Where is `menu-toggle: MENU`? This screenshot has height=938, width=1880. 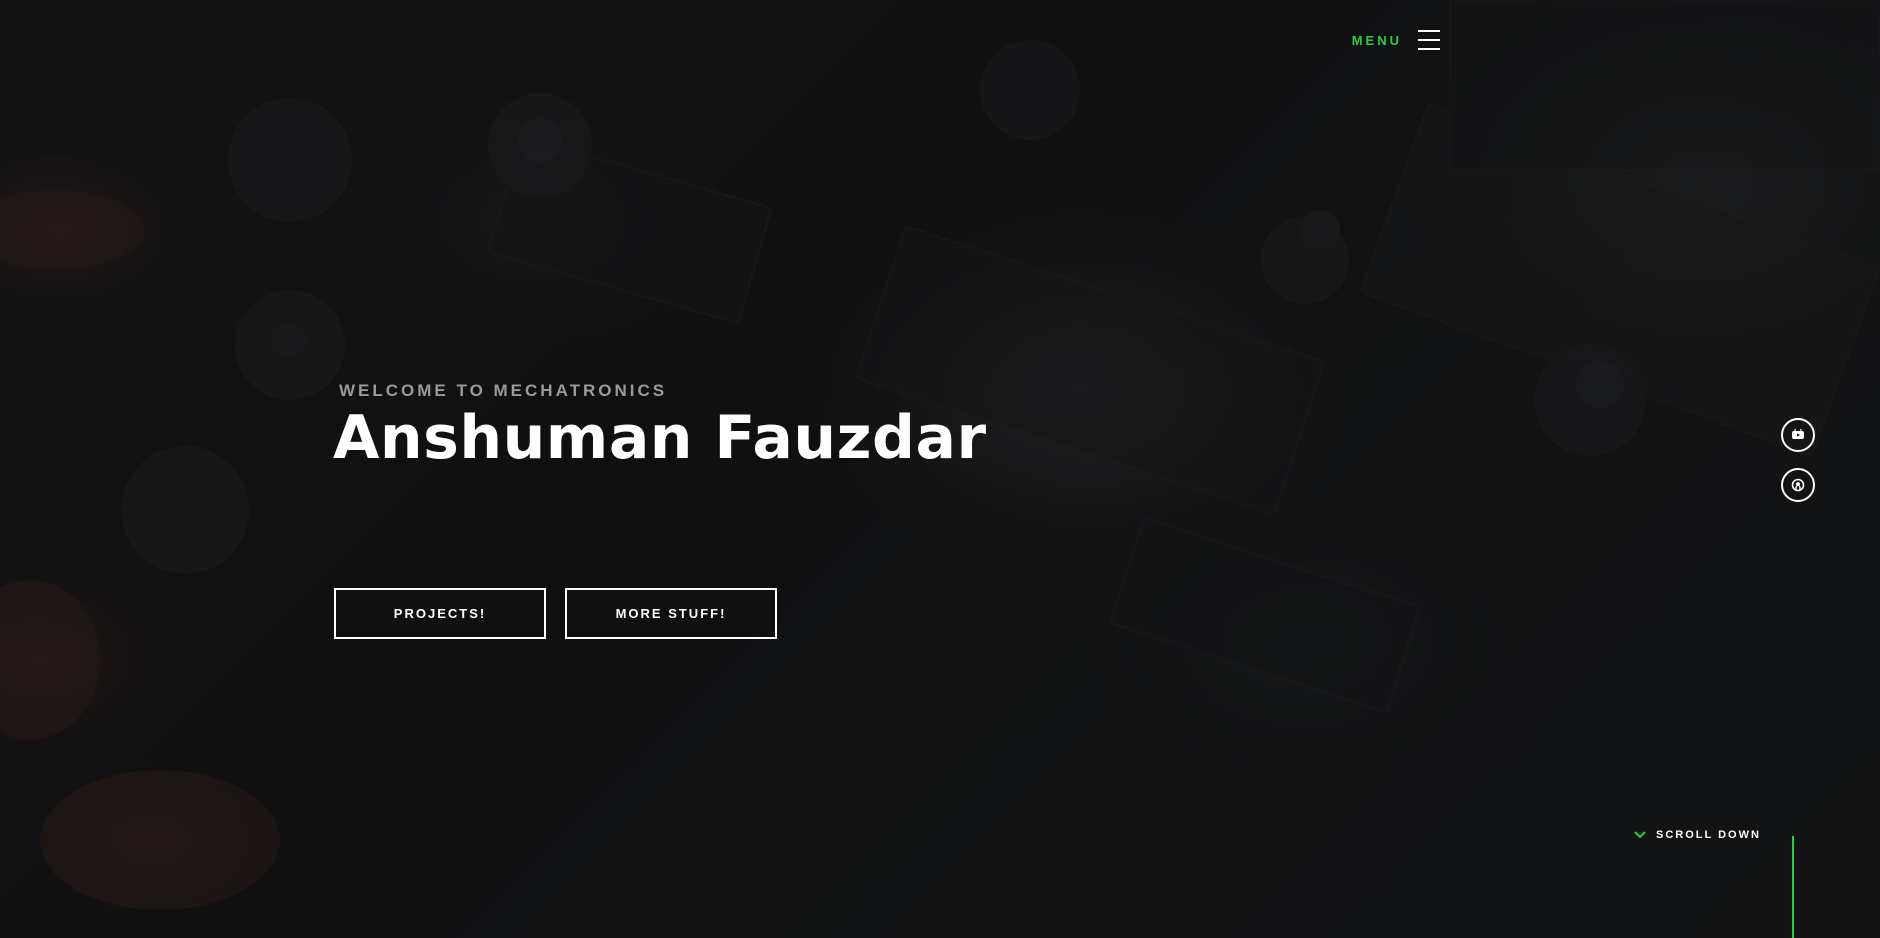 menu-toggle: MENU is located at coordinates (1396, 40).